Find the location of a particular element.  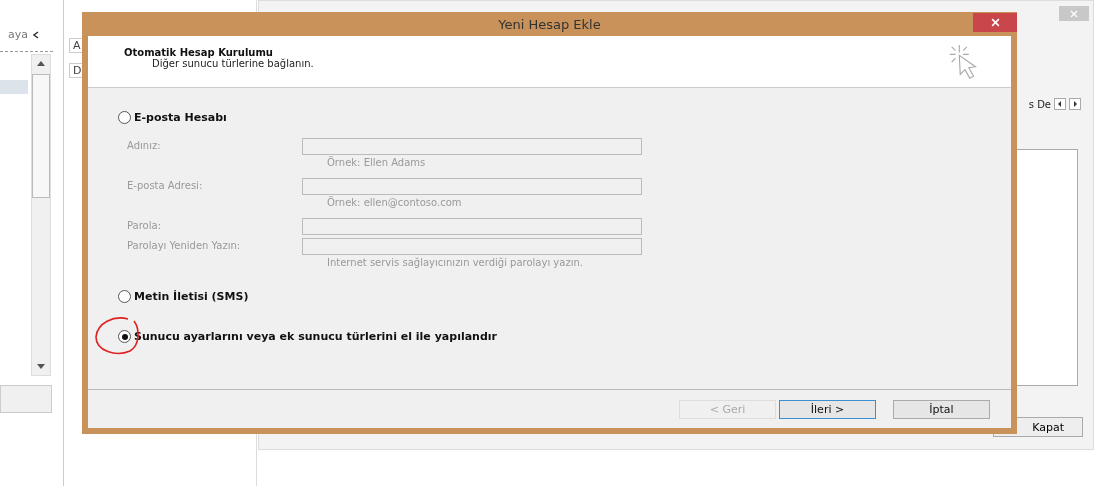

scroll-down-icon is located at coordinates (41, 366).